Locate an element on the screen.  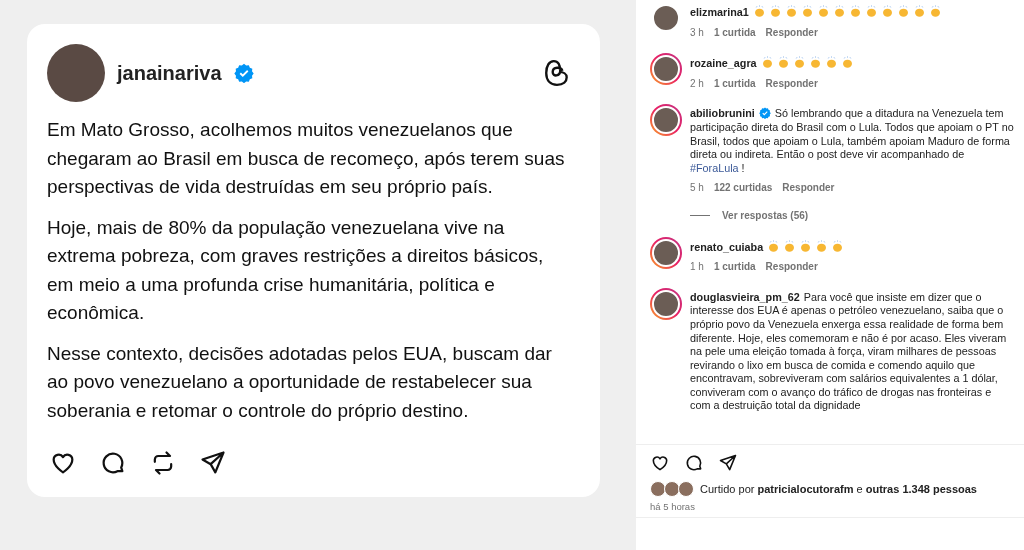
post-time: há 5 horas is located at coordinates (673, 506).